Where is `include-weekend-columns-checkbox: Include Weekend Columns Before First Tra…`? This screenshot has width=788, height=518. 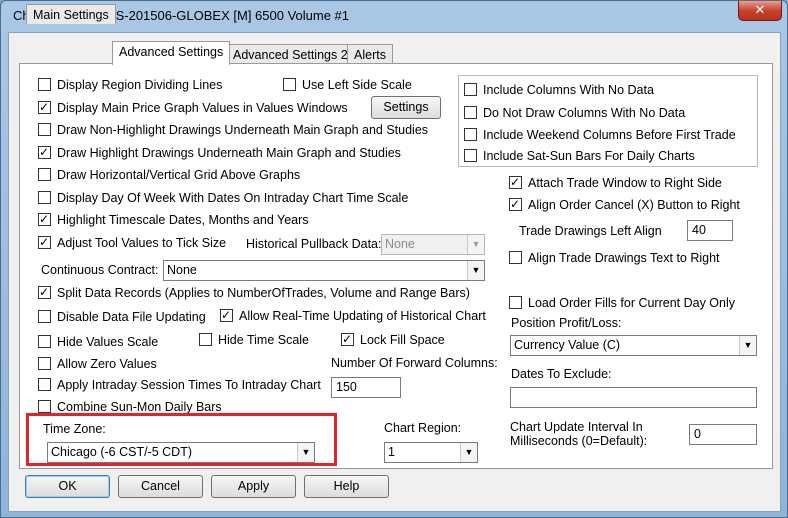 include-weekend-columns-checkbox: Include Weekend Columns Before First Tra… is located at coordinates (600, 135).